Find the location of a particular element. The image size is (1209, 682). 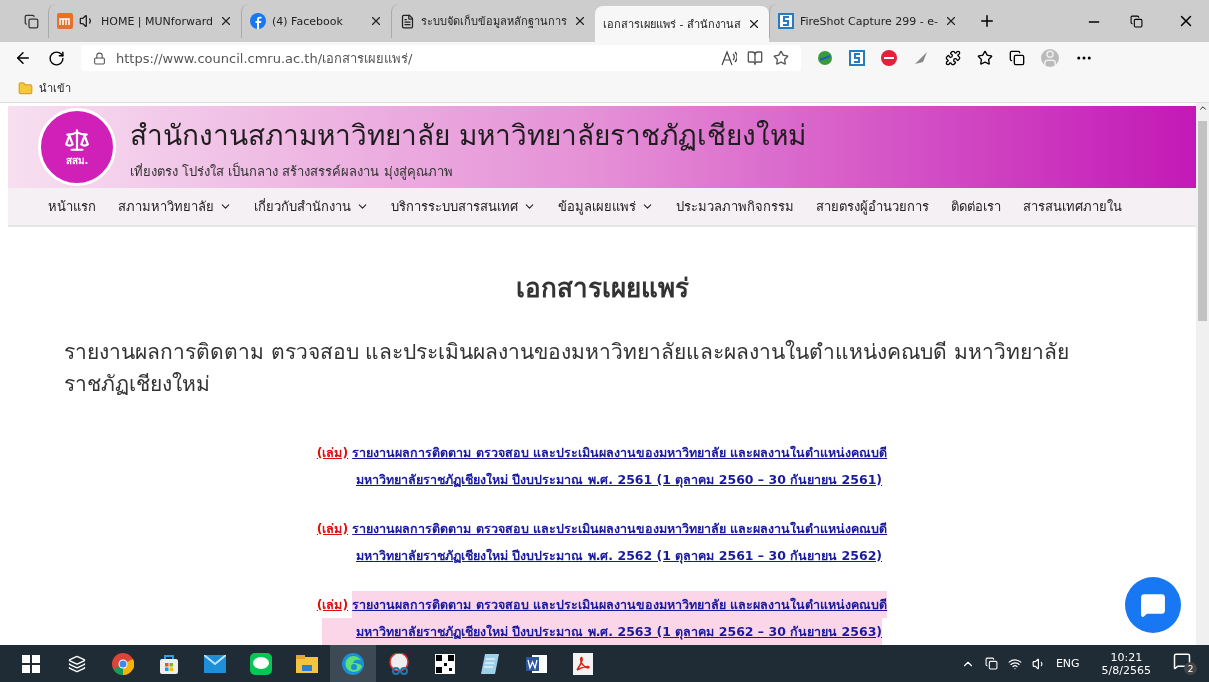

qr-code-icon is located at coordinates (445, 663).